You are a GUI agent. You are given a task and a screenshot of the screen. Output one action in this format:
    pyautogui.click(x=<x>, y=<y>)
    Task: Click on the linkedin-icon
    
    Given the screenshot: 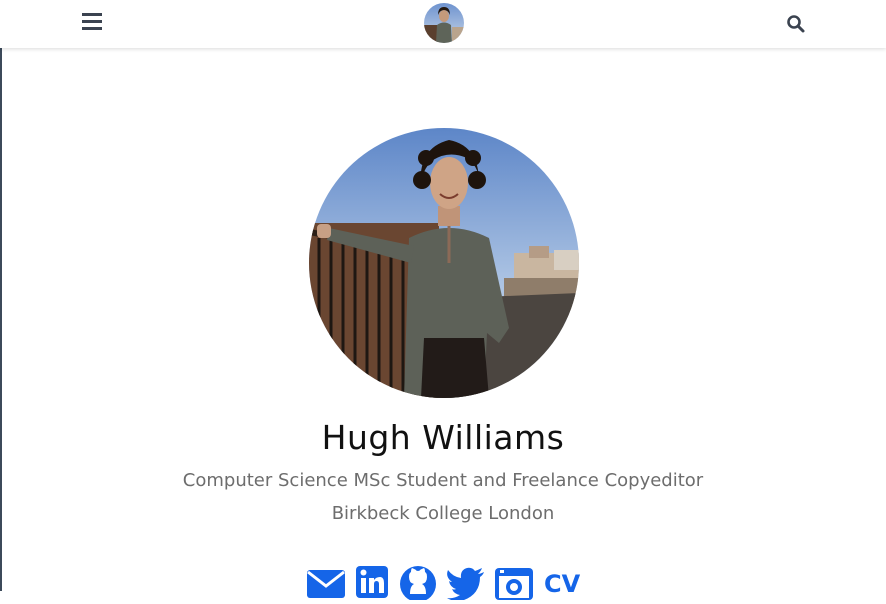 What is the action you would take?
    pyautogui.click(x=372, y=582)
    